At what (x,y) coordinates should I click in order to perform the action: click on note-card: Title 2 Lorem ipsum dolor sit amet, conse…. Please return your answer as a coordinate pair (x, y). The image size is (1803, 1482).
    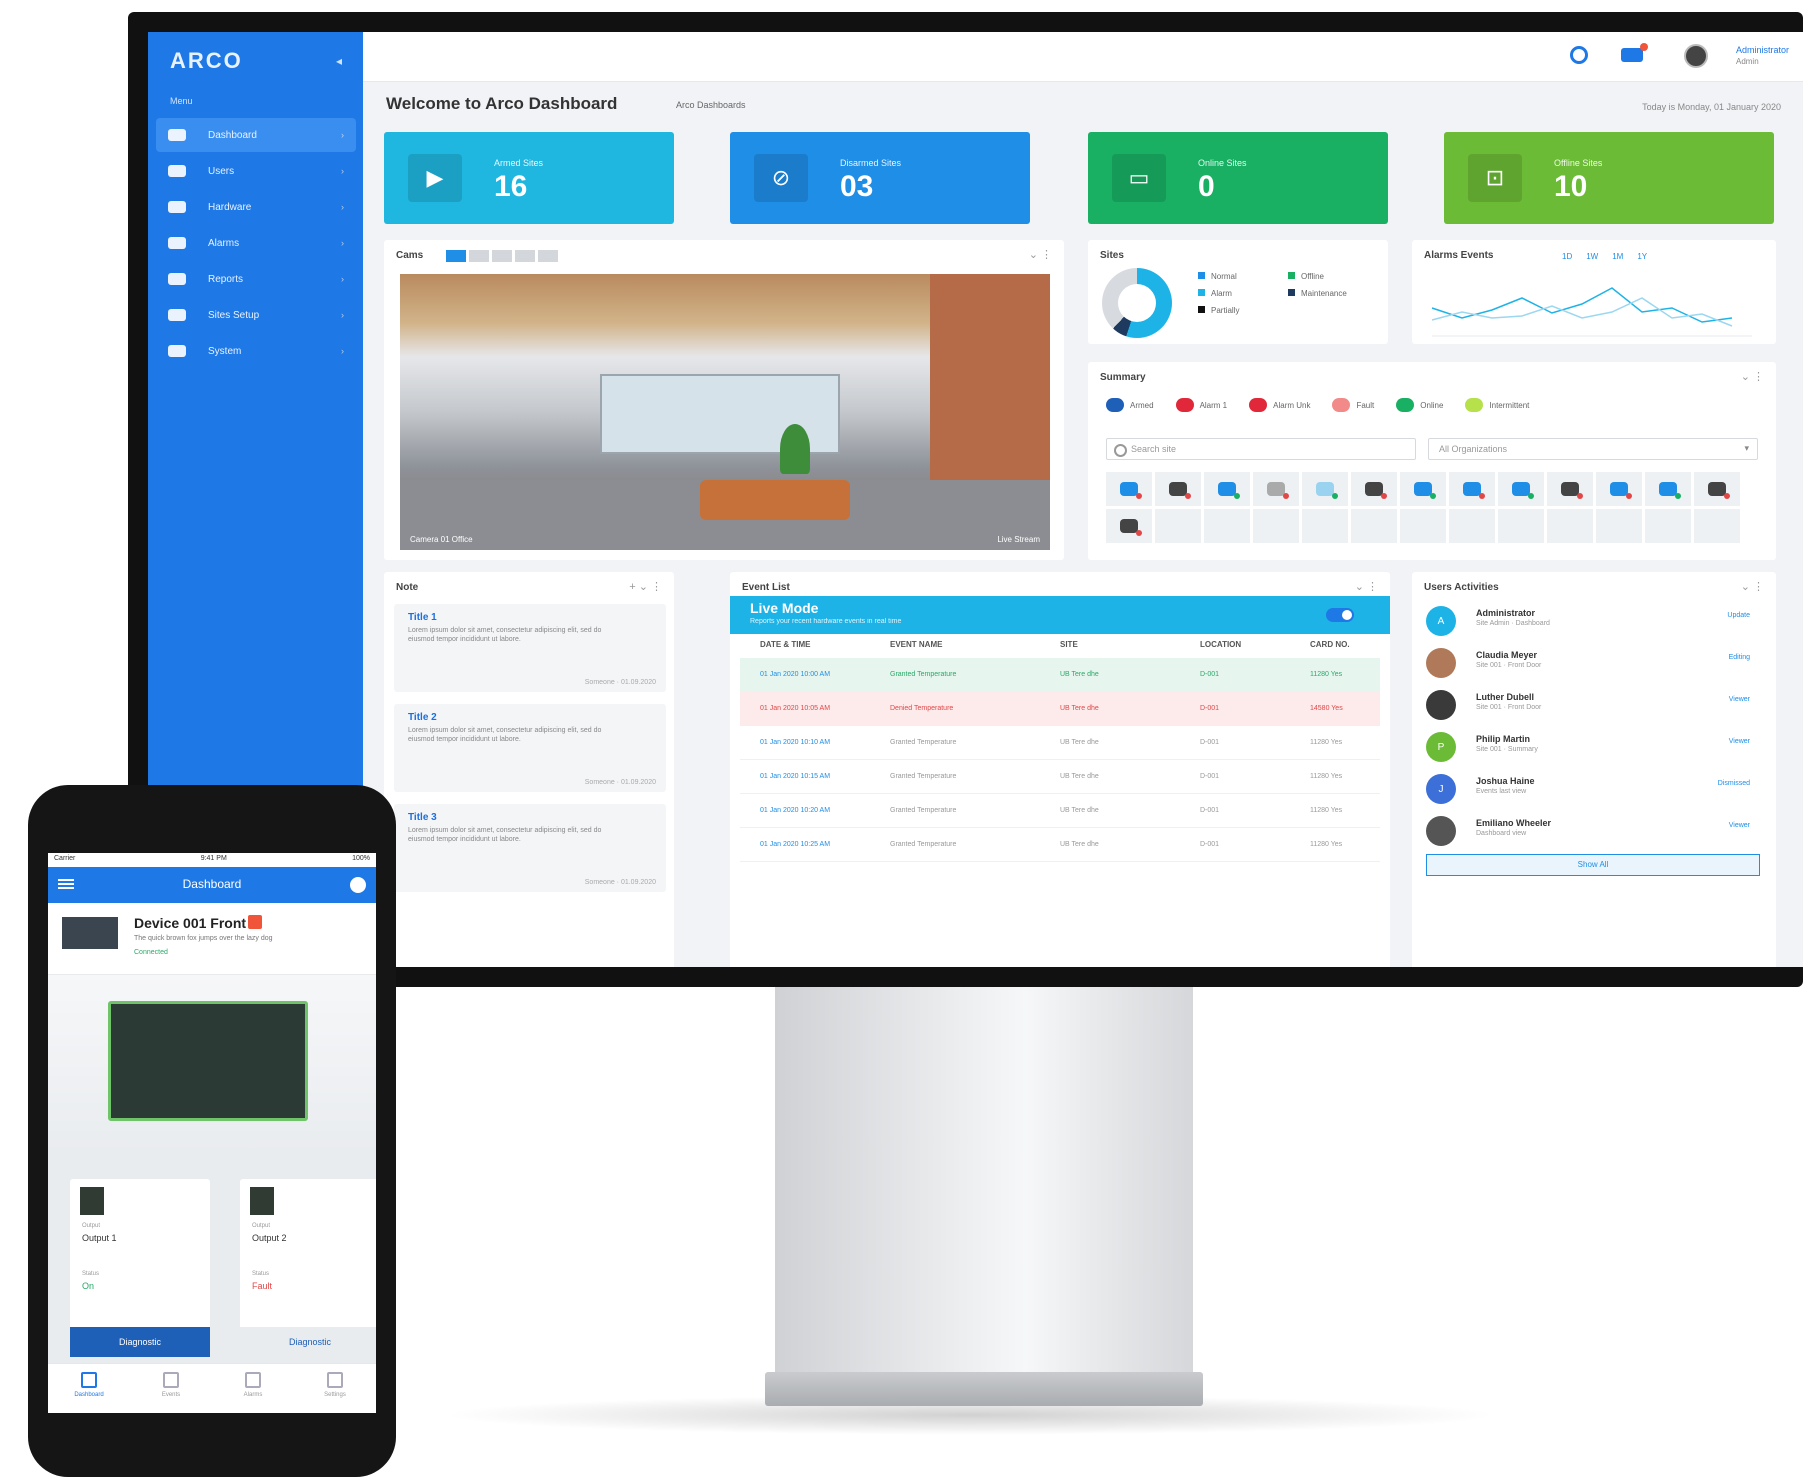
    Looking at the image, I should click on (530, 748).